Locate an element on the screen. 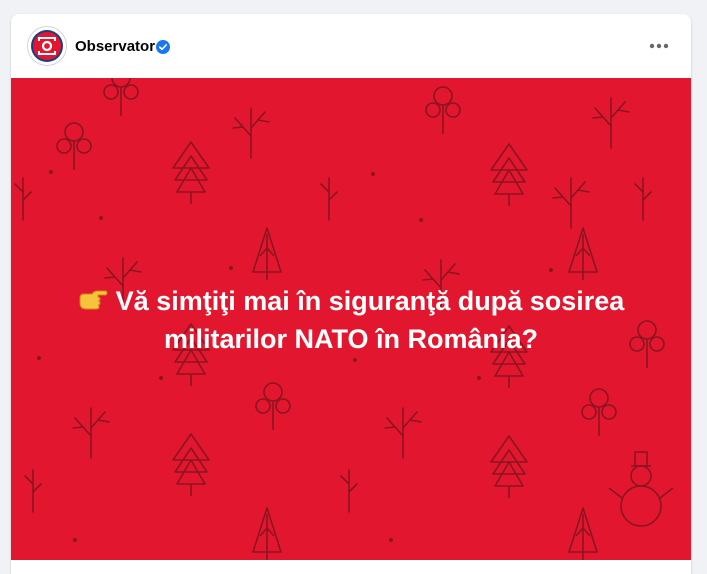 The image size is (707, 574). banner-text-line-1-label: Vă simţiţi mai în siguranţă după sosirea is located at coordinates (370, 301).